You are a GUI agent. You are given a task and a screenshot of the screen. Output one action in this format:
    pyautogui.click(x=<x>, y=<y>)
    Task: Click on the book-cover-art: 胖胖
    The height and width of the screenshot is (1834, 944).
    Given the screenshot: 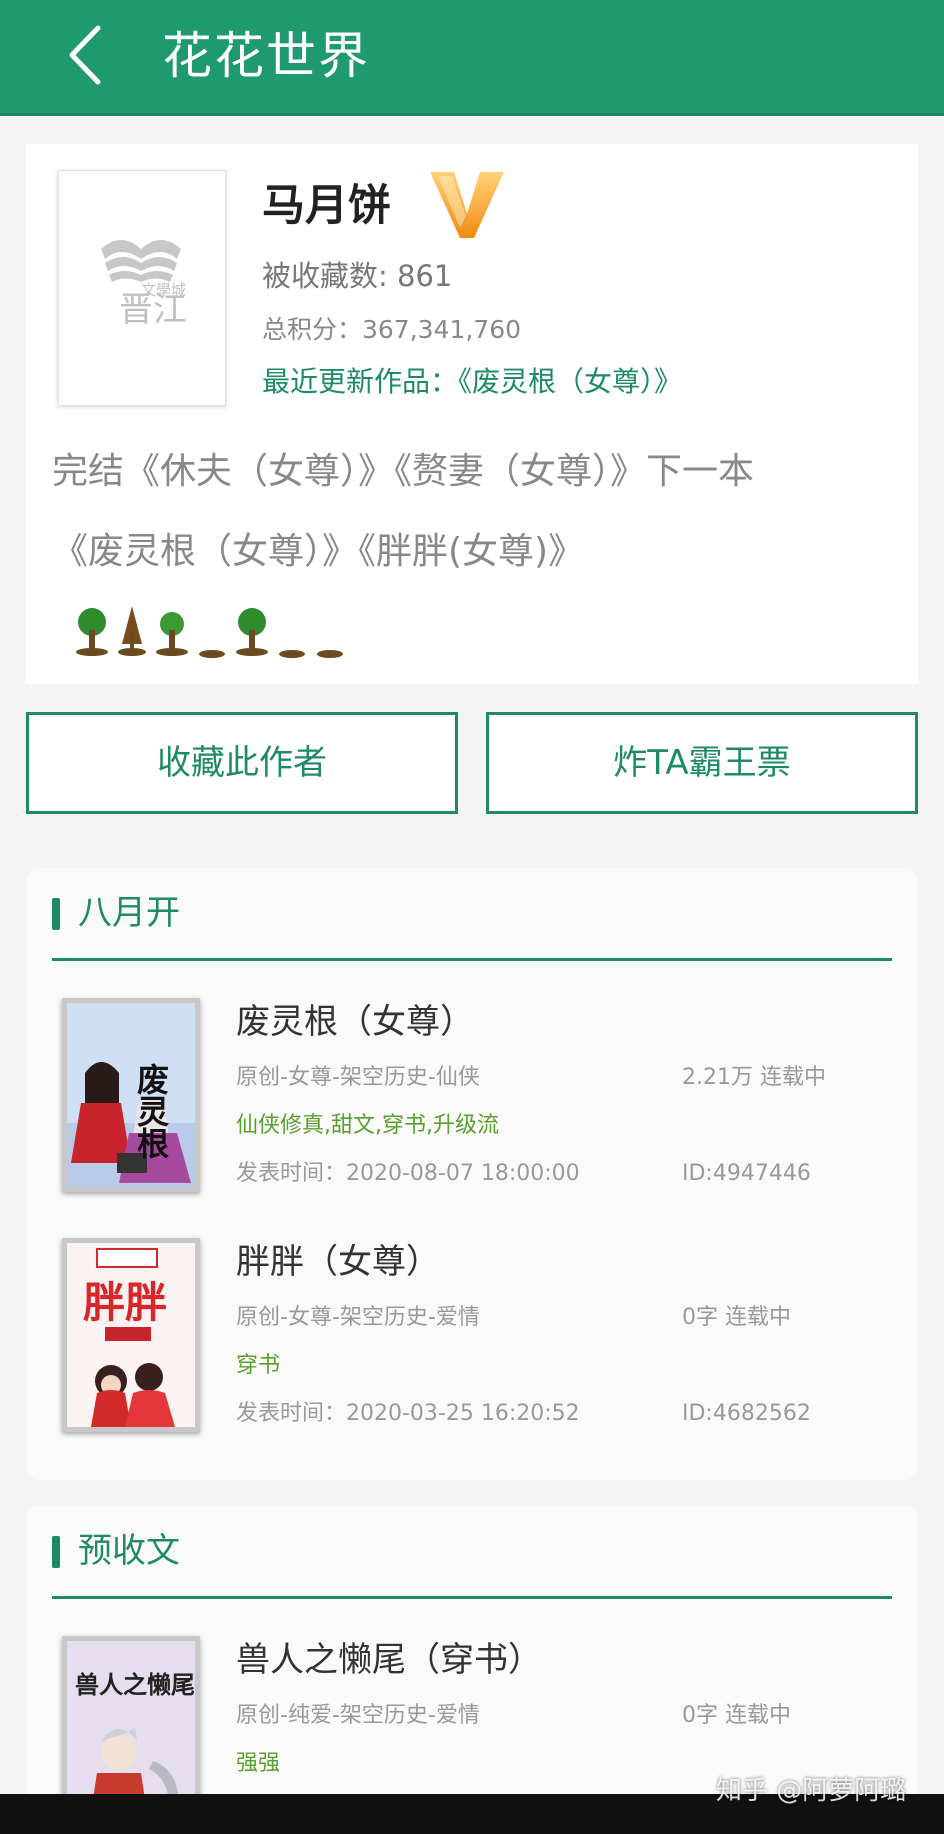 What is the action you would take?
    pyautogui.click(x=131, y=1335)
    